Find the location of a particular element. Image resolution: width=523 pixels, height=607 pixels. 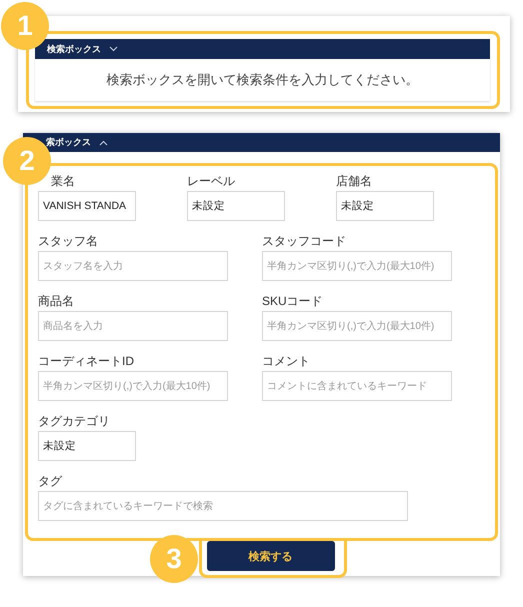

field-label: スタッフ名 is located at coordinates (68, 241).